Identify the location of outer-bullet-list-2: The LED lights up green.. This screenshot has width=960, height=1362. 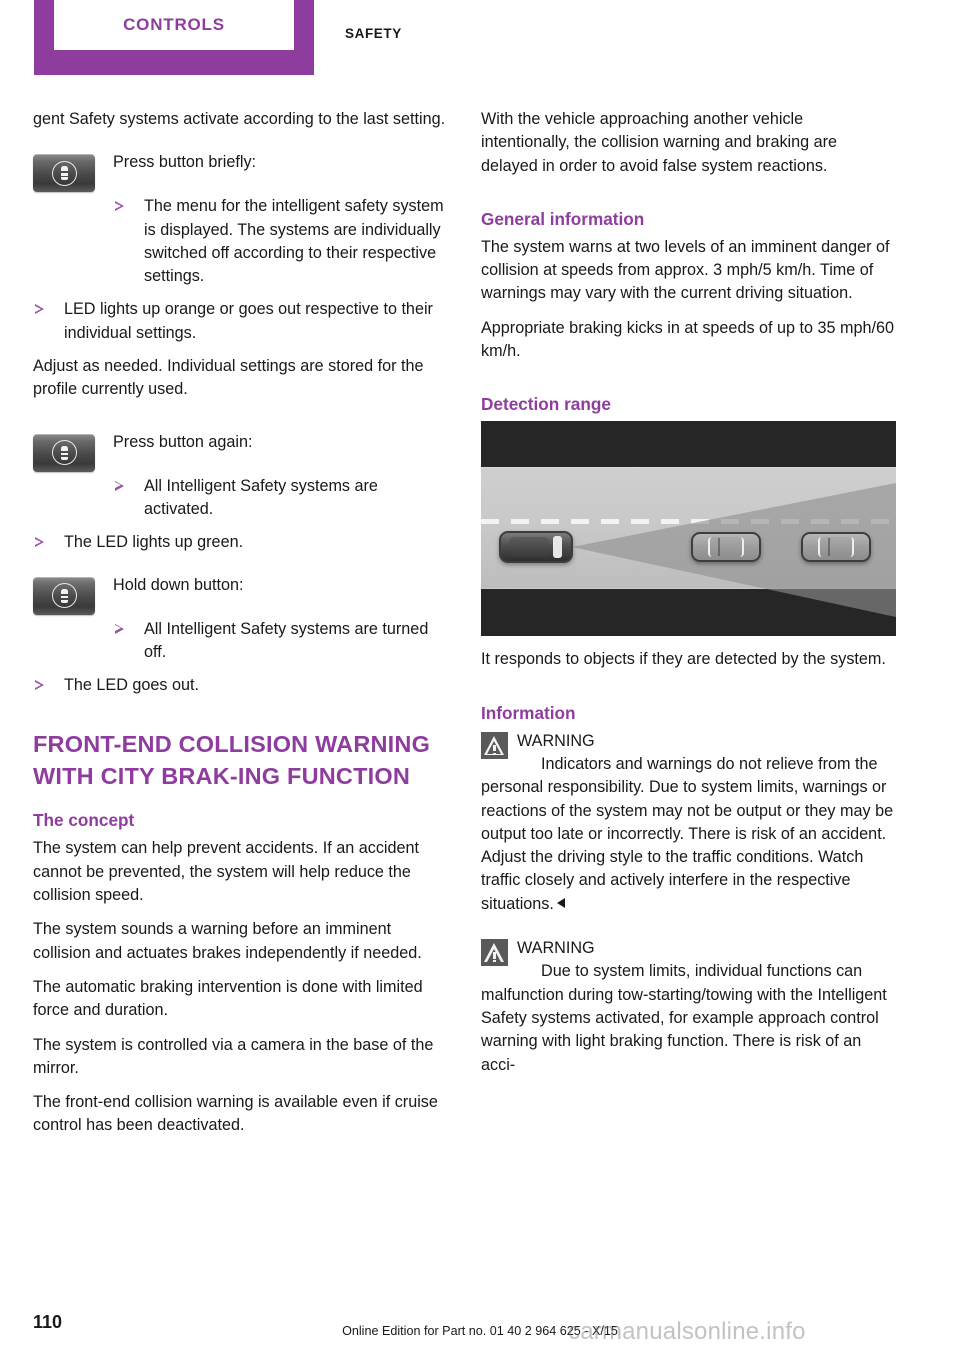
(240, 542).